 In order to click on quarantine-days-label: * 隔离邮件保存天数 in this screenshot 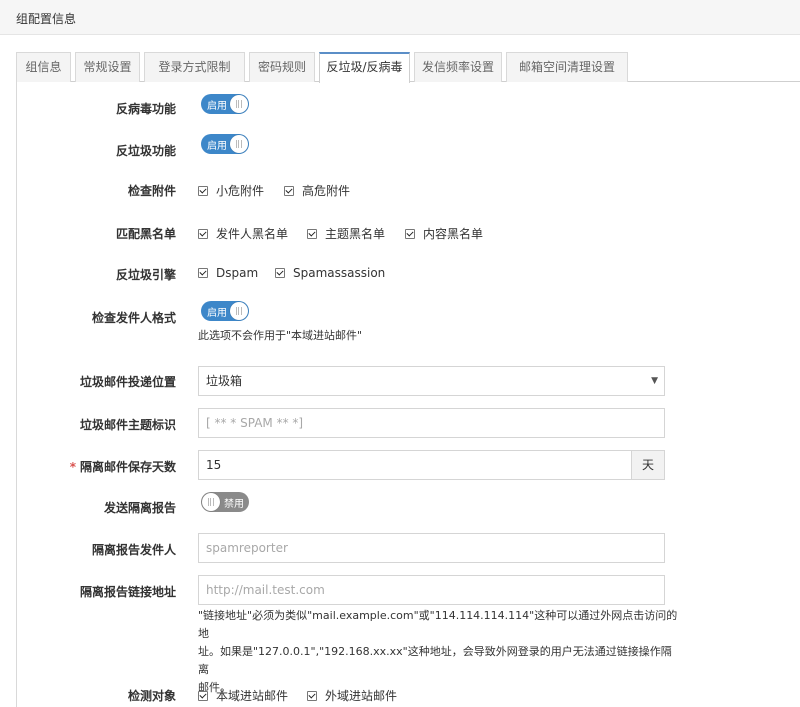, I will do `click(122, 467)`.